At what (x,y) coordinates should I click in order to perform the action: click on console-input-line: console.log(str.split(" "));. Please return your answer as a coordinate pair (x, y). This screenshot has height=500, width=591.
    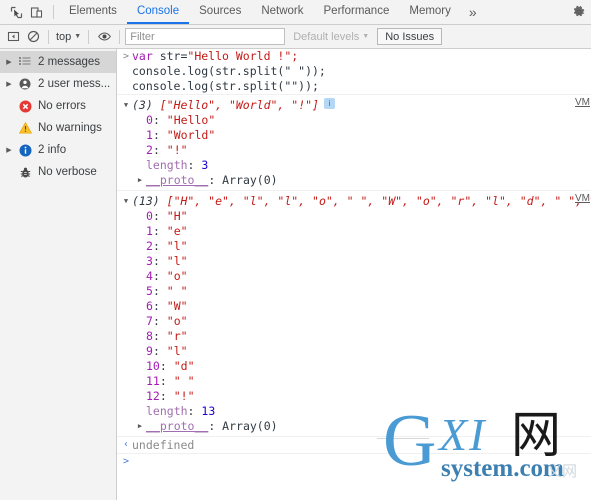
    Looking at the image, I should click on (354, 71).